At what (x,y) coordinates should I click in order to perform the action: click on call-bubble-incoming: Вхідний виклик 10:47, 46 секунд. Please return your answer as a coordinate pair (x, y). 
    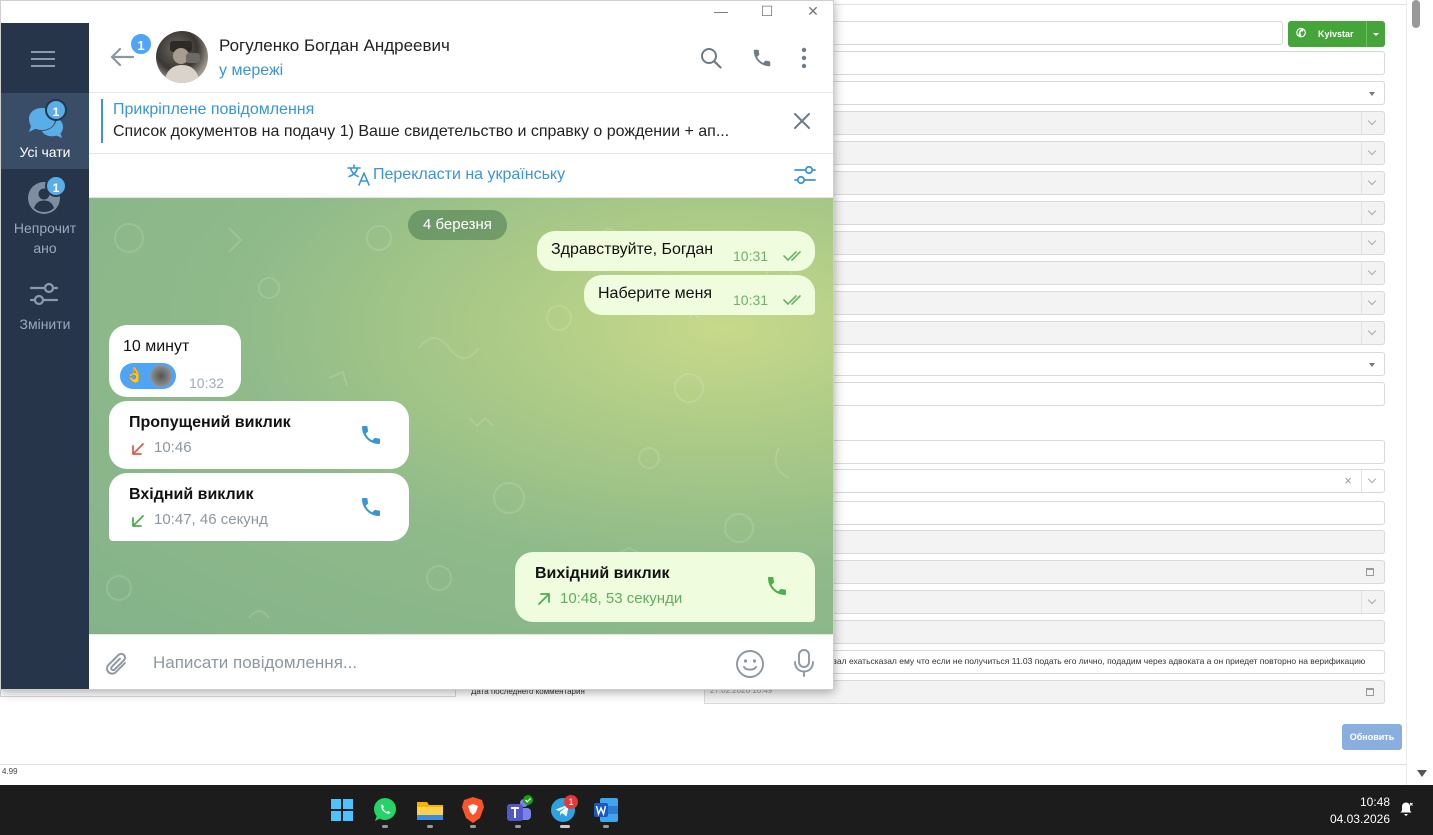
    Looking at the image, I should click on (259, 507).